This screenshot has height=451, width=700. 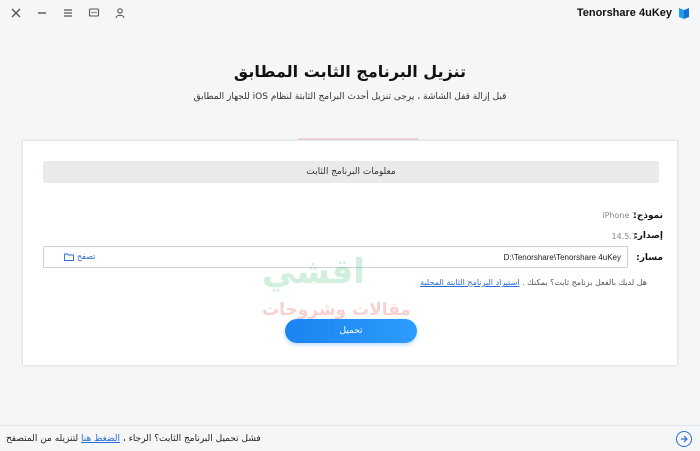 I want to click on path-label: مسار:, so click(x=649, y=258).